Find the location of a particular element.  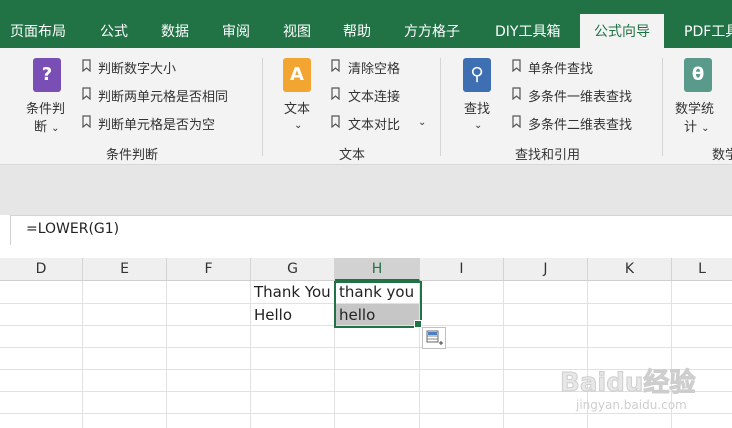

watermark: Baidu经验 jingyan.baidu.com is located at coordinates (644, 386).